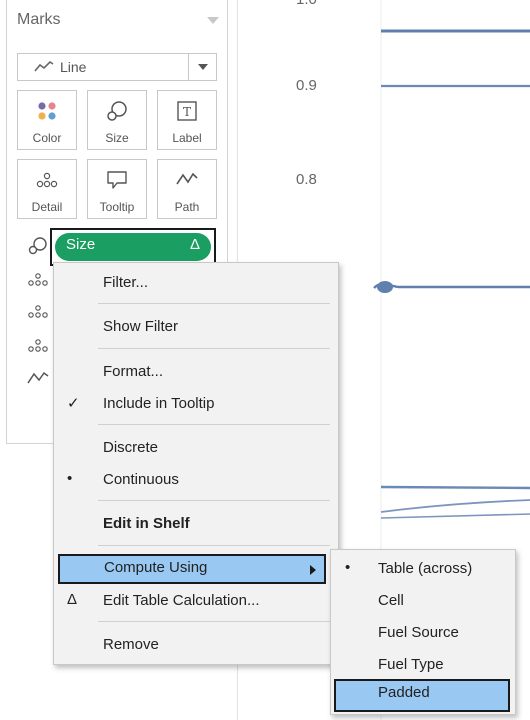  I want to click on tooltip-button: Tooltip, so click(117, 189).